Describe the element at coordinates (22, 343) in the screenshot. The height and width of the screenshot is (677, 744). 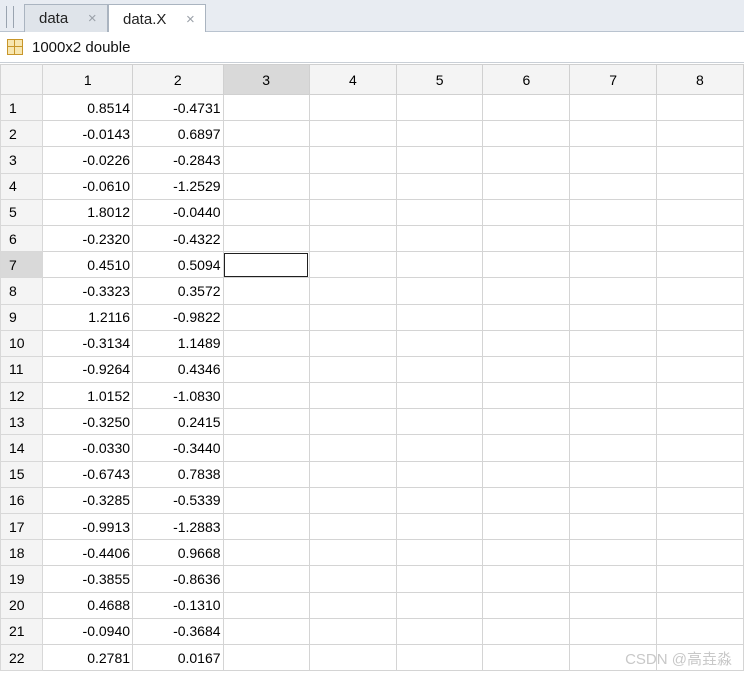
I see `row-header: 10` at that location.